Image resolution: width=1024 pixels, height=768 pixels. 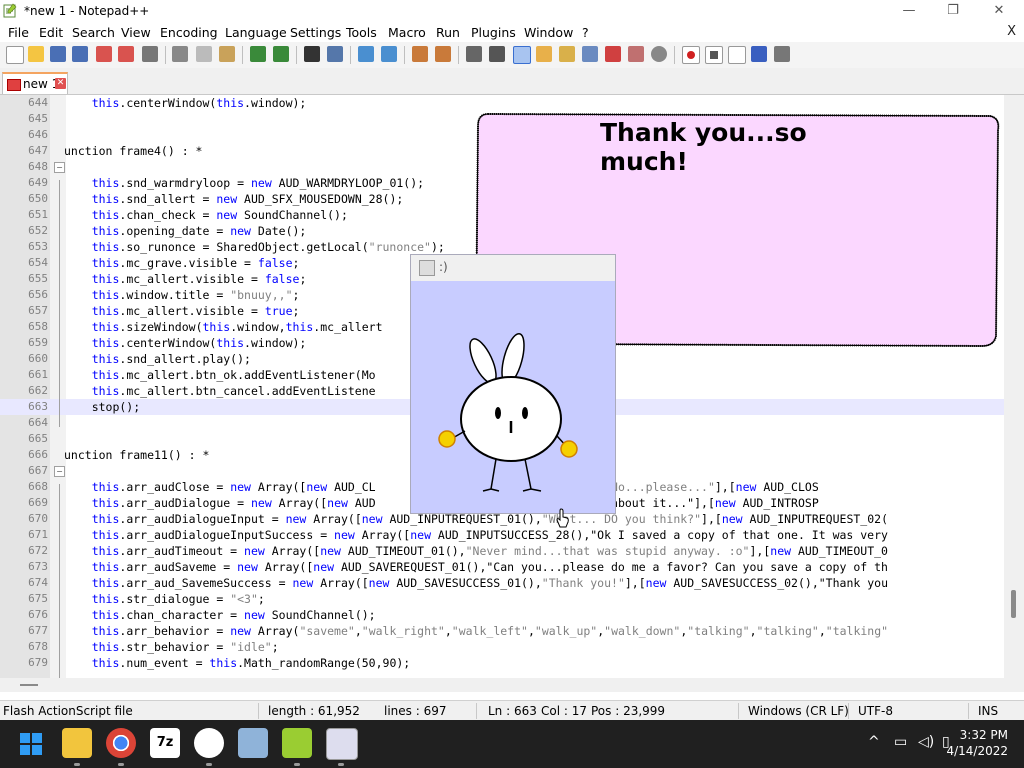 What do you see at coordinates (256, 32) in the screenshot?
I see `menu-language: Language` at bounding box center [256, 32].